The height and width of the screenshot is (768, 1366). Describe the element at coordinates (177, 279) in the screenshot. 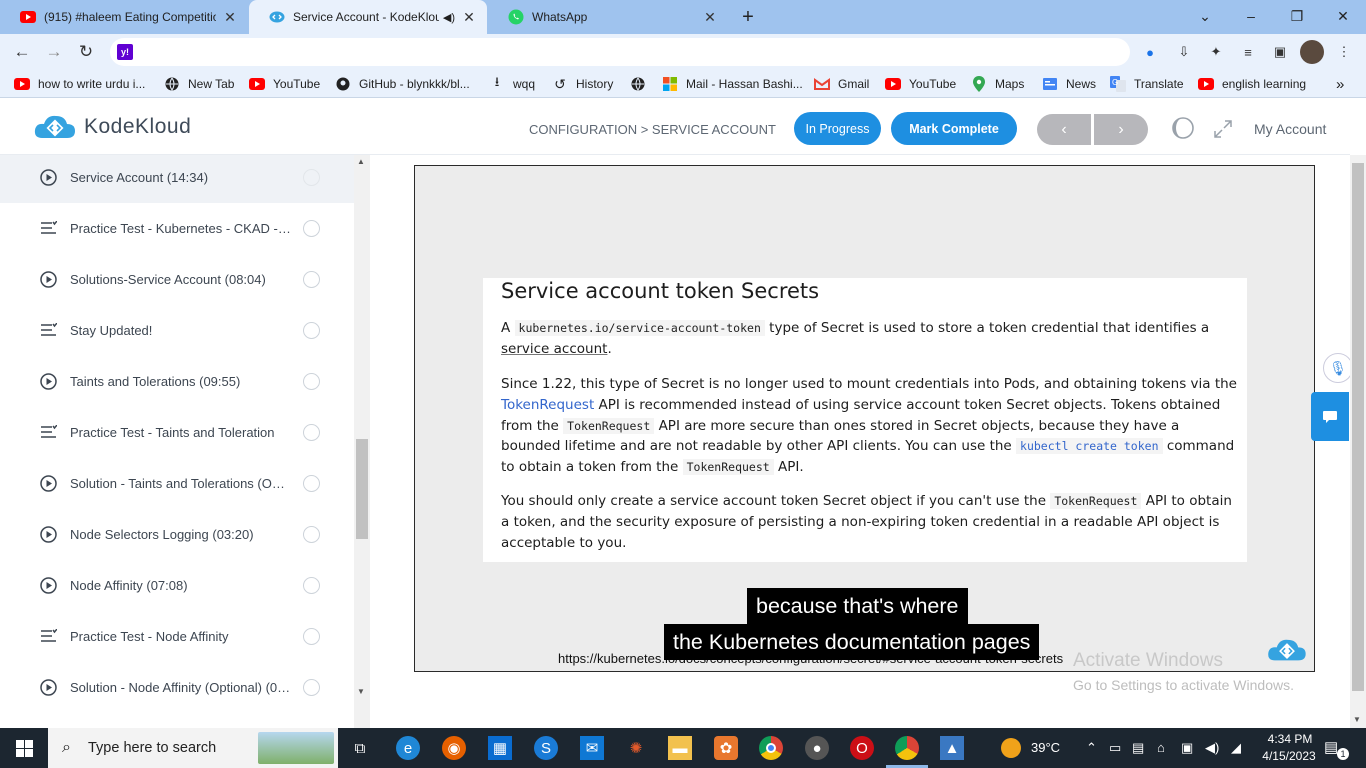

I see `lesson-item: Solutions-Service Account (08:04)` at that location.